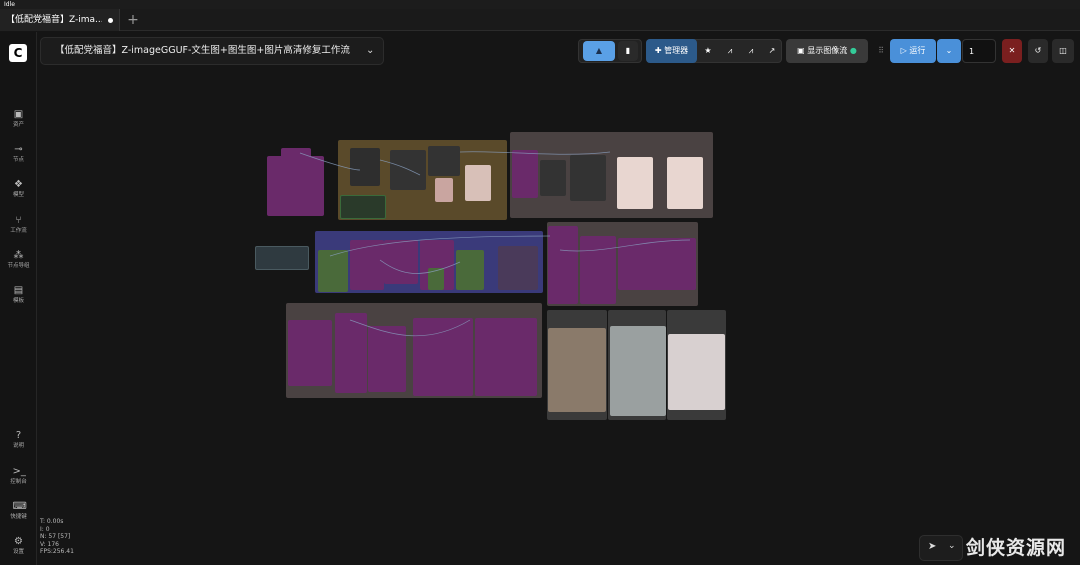 Image resolution: width=1080 pixels, height=565 pixels. I want to click on stat-nodes: N: 57 [57], so click(55, 536).